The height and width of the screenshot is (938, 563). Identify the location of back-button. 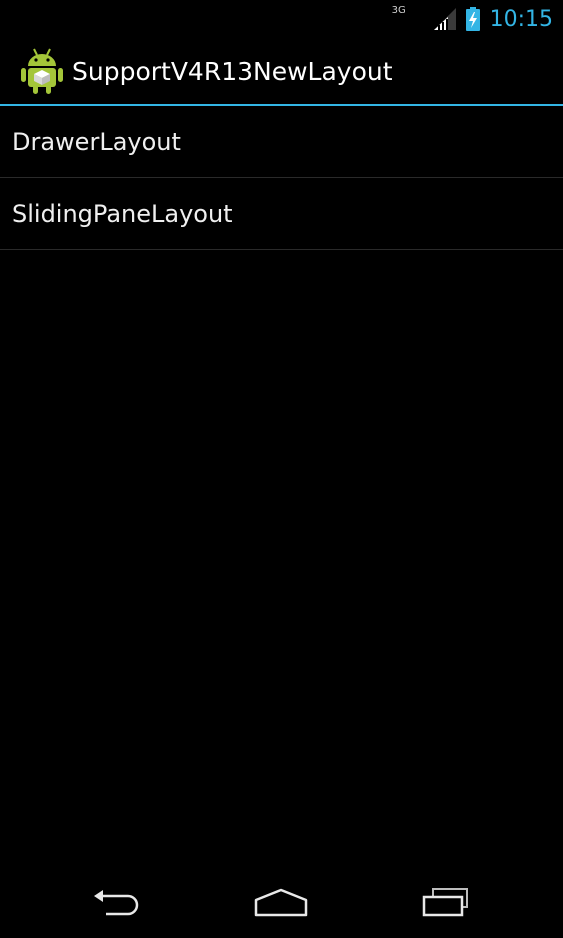
(116, 902).